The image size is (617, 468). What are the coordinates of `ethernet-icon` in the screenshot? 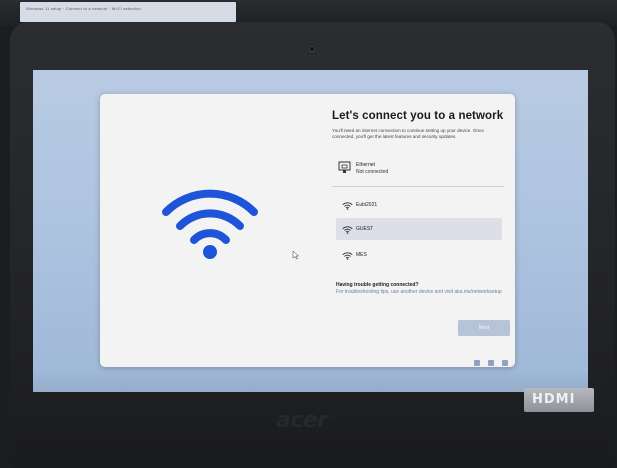 It's located at (344, 167).